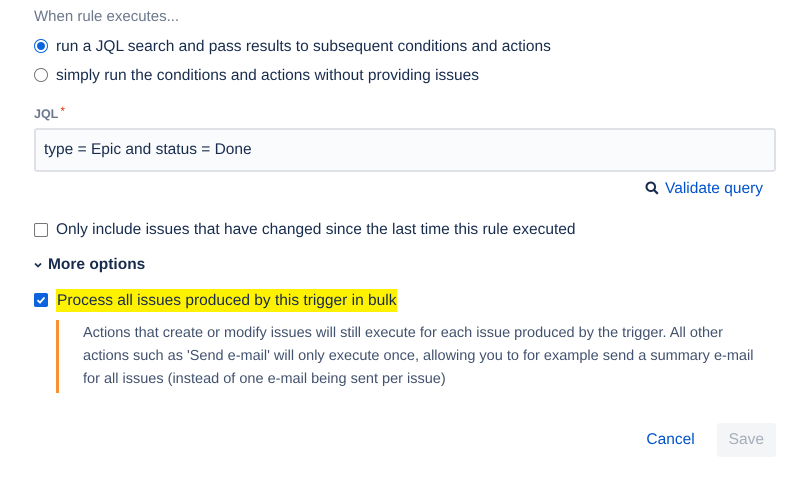 The image size is (800, 481). Describe the element at coordinates (268, 76) in the screenshot. I see `radio-label: simply run the conditions and actions without providing issues` at that location.